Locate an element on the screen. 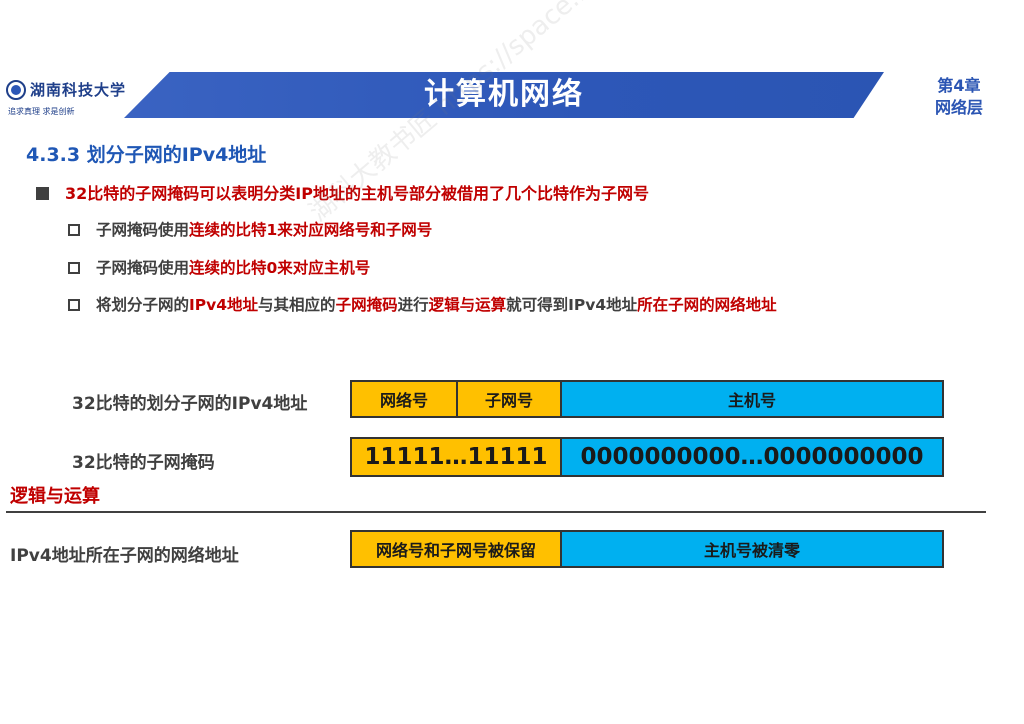  chapter-badge: 第4章 网络层 is located at coordinates (959, 97).